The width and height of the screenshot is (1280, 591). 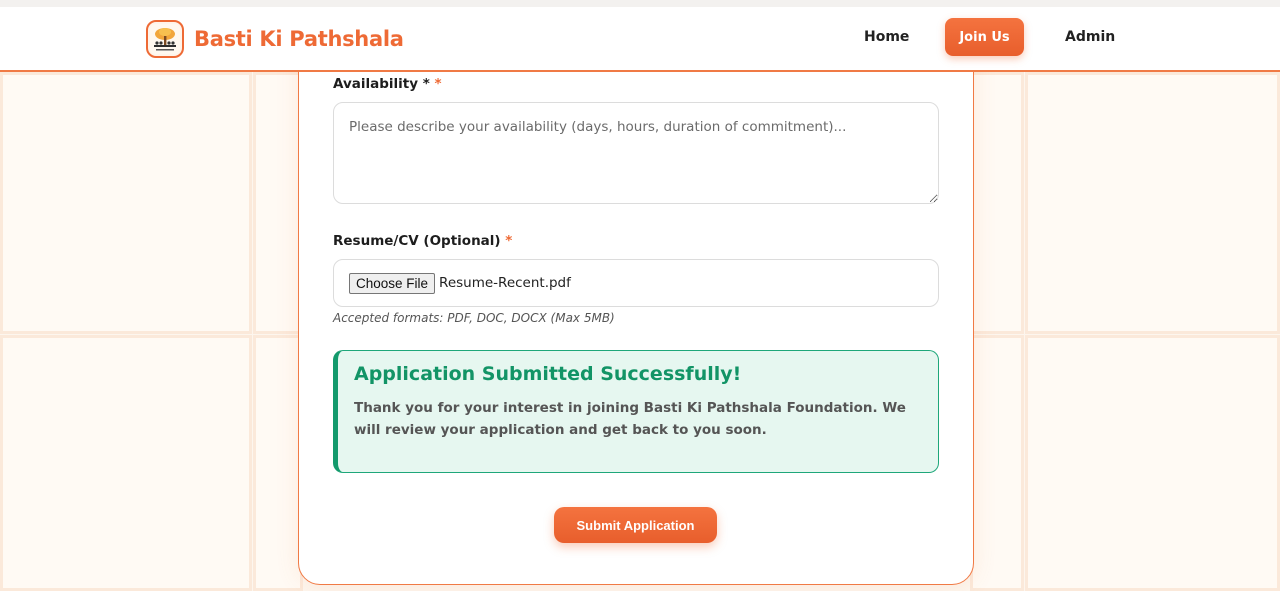 I want to click on nav-admin-link: Admin, so click(x=1090, y=37).